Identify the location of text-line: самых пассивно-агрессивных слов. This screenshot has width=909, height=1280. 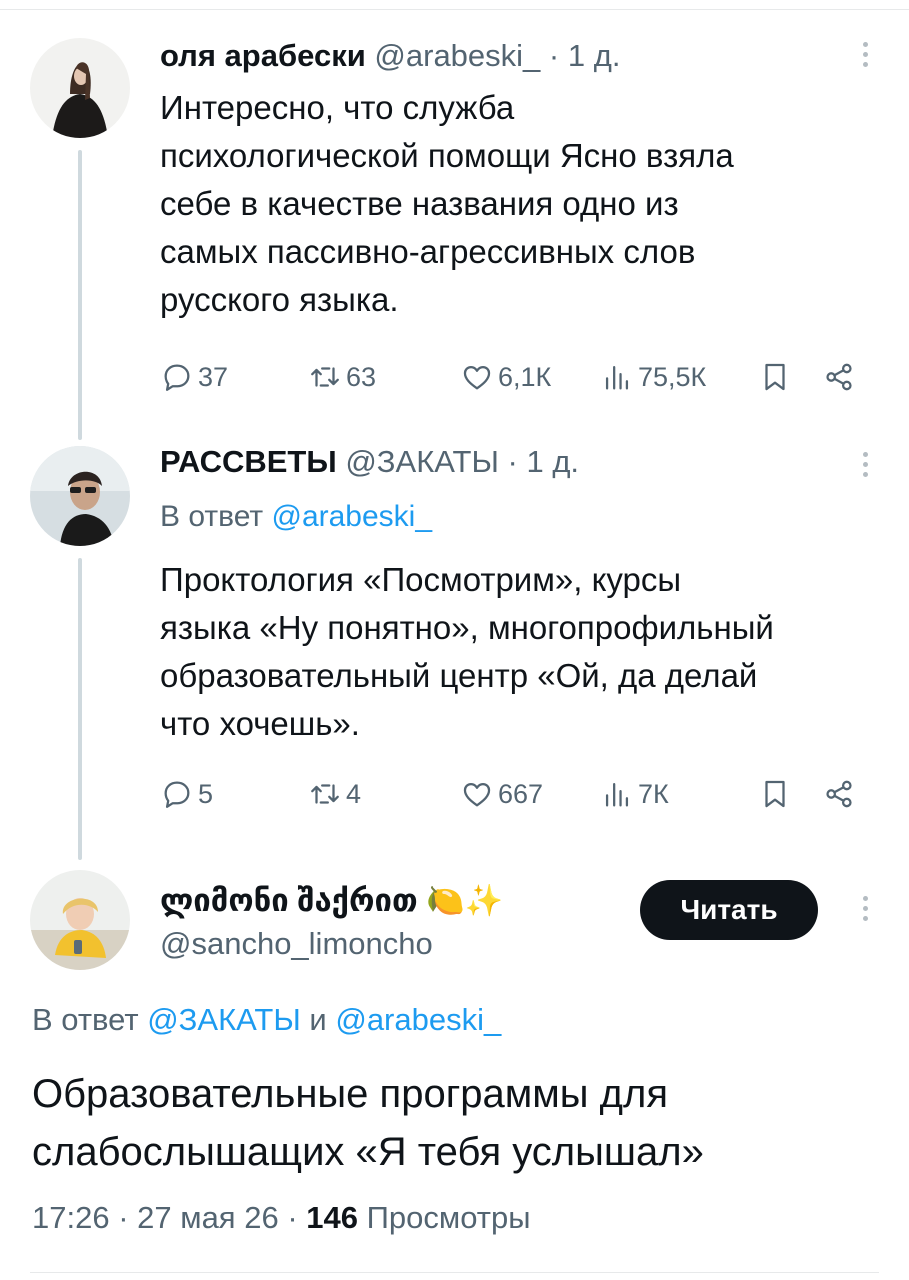
(428, 251).